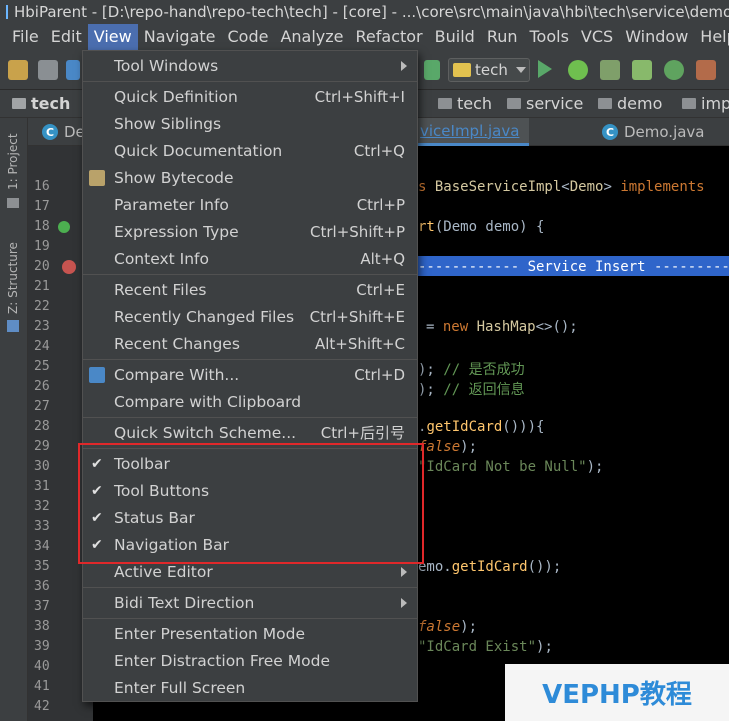 The image size is (729, 721). I want to click on code-line-39: false);, so click(448, 627).